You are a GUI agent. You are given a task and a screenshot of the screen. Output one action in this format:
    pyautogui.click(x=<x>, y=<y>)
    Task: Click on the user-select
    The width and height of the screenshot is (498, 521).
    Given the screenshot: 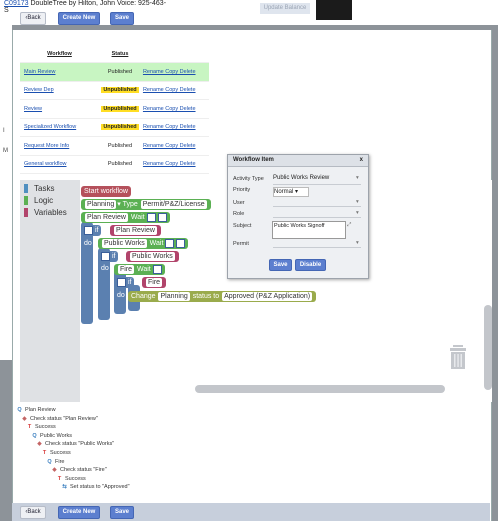 What is the action you would take?
    pyautogui.click(x=317, y=206)
    